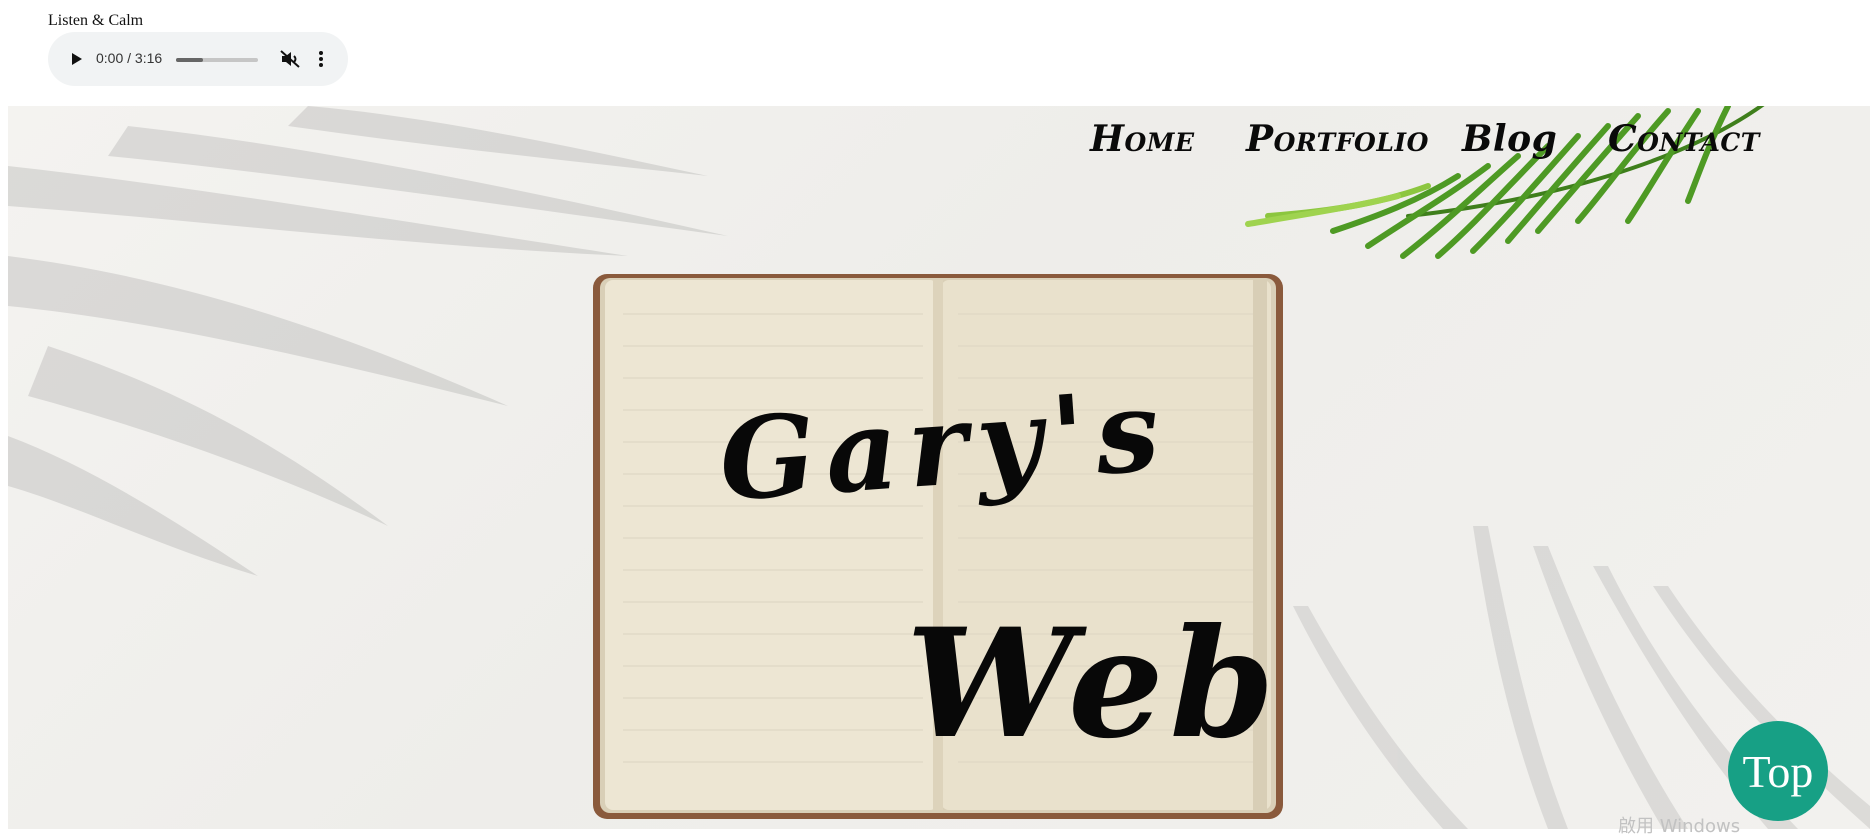 This screenshot has width=1870, height=838. Describe the element at coordinates (290, 59) in the screenshot. I see `volume-muted-icon` at that location.